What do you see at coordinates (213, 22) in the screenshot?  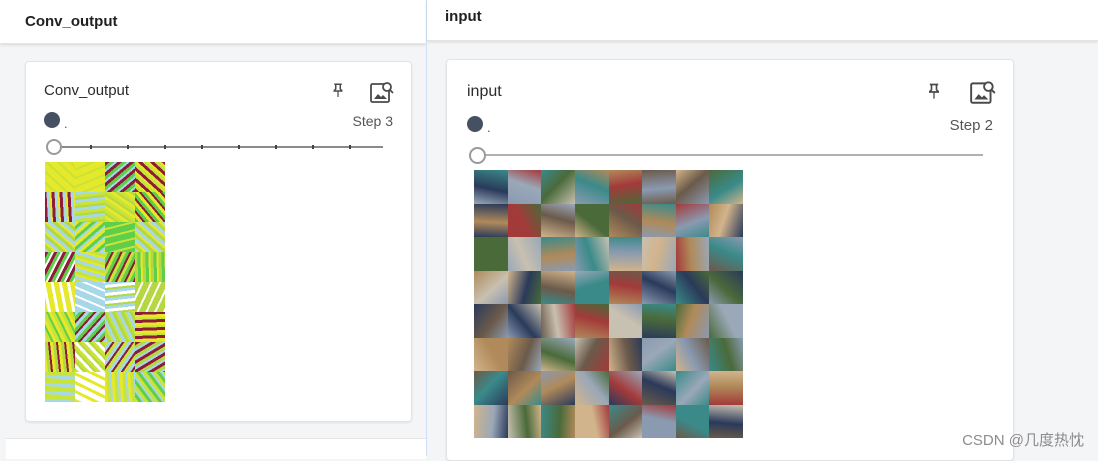 I see `conv-output-pane-header: Conv_output` at bounding box center [213, 22].